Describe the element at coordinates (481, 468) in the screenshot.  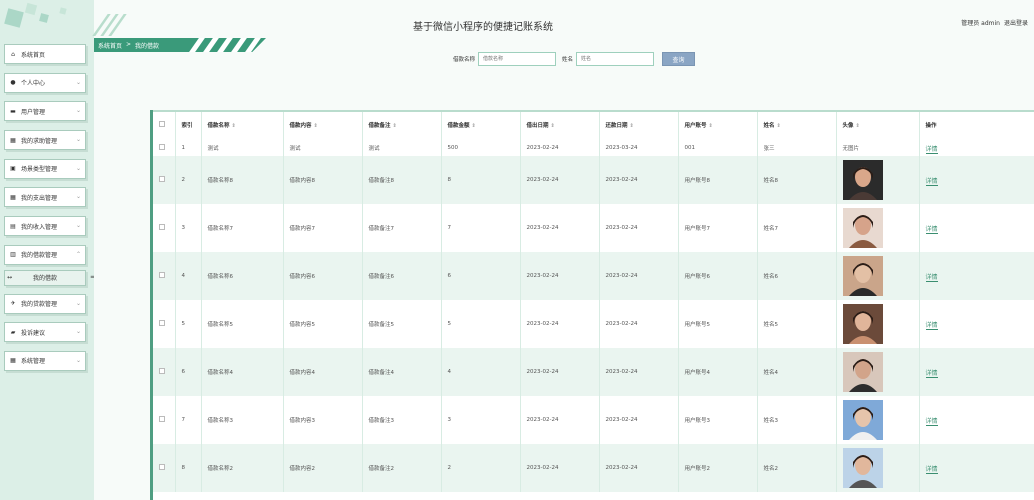
I see `cell-amount: 2` at that location.